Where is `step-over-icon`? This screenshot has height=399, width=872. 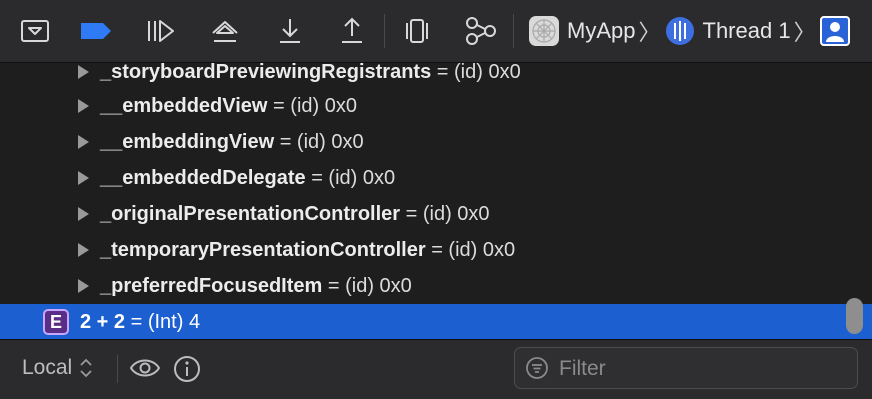 step-over-icon is located at coordinates (225, 31).